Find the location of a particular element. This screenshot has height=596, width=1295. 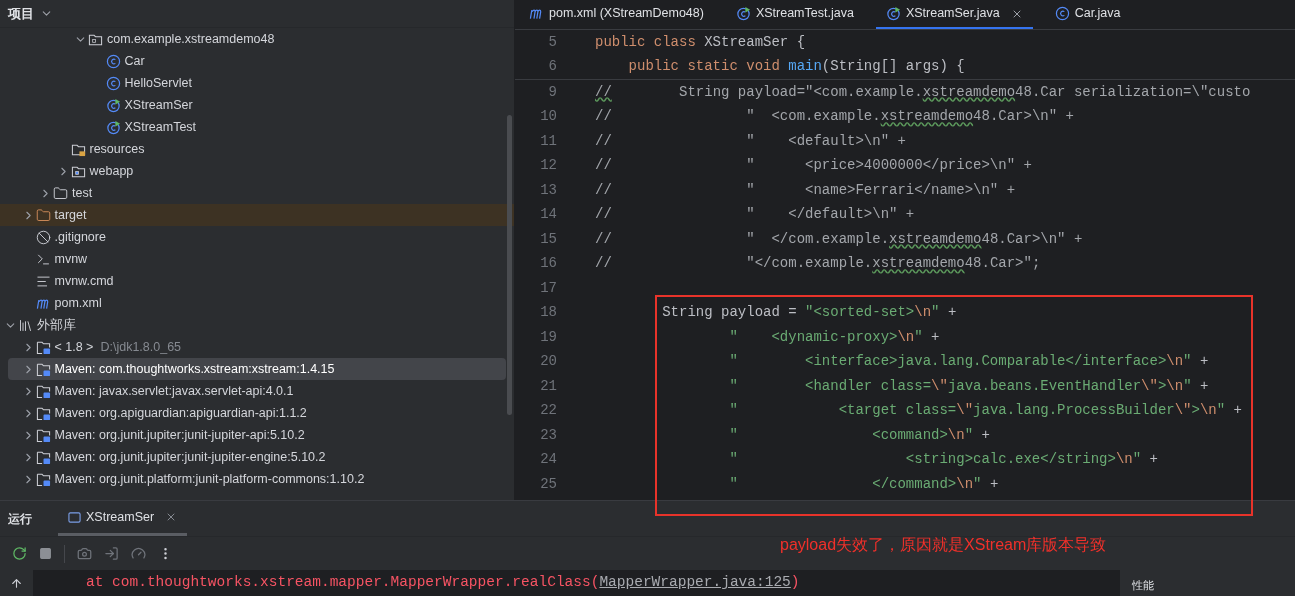

tree-item-label: XStreamSer is located at coordinates (158, 105).